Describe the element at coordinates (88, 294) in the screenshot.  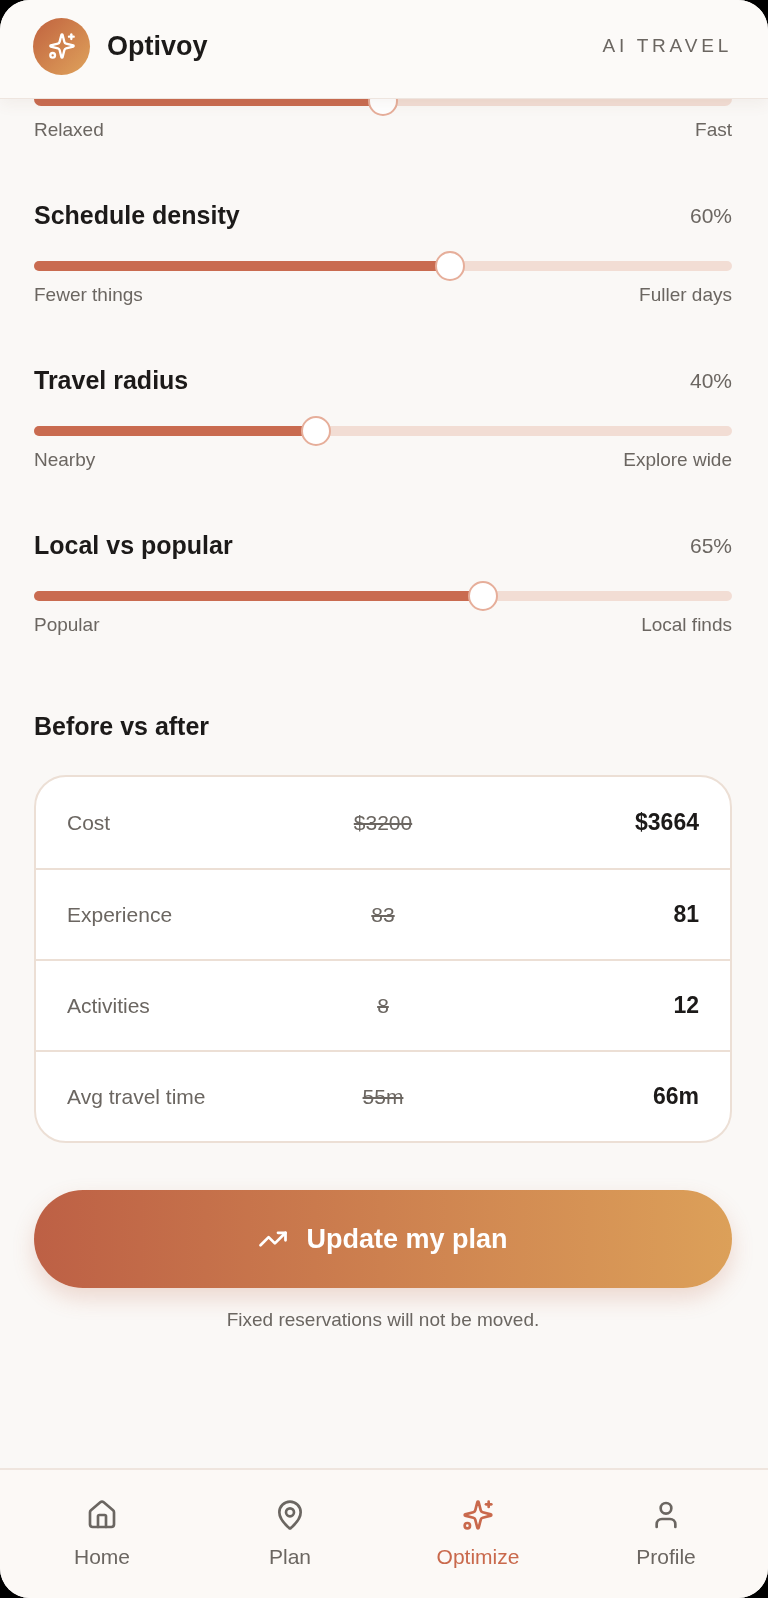
I see `slider-low-label: Fewer things` at that location.